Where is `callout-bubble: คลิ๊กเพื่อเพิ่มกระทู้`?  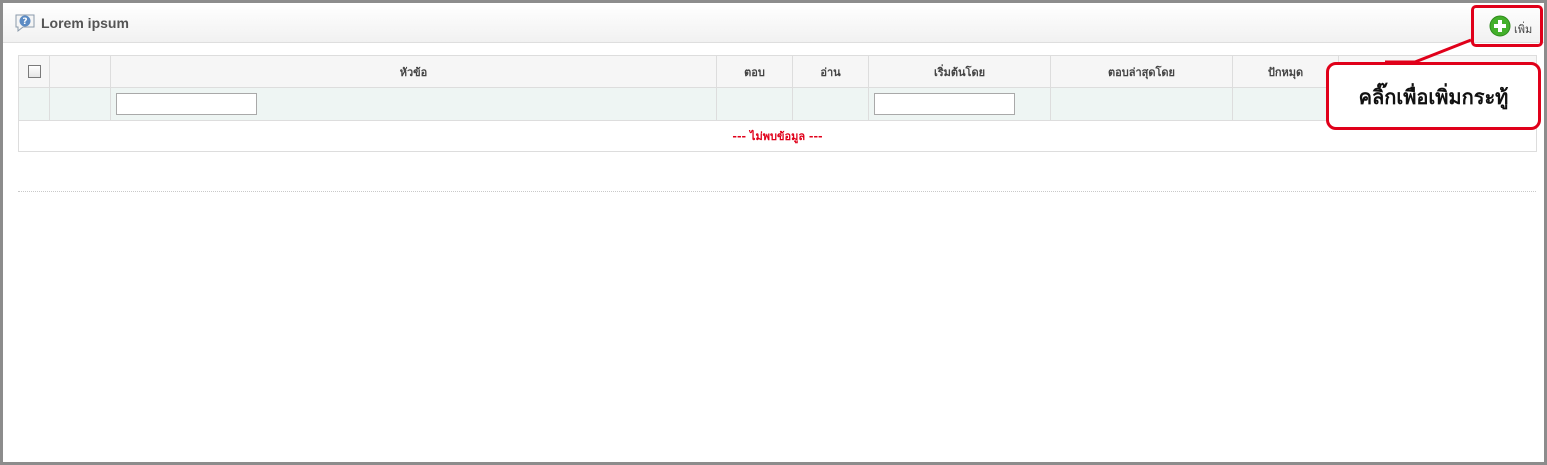
callout-bubble: คลิ๊กเพื่อเพิ่มกระทู้ is located at coordinates (1433, 96).